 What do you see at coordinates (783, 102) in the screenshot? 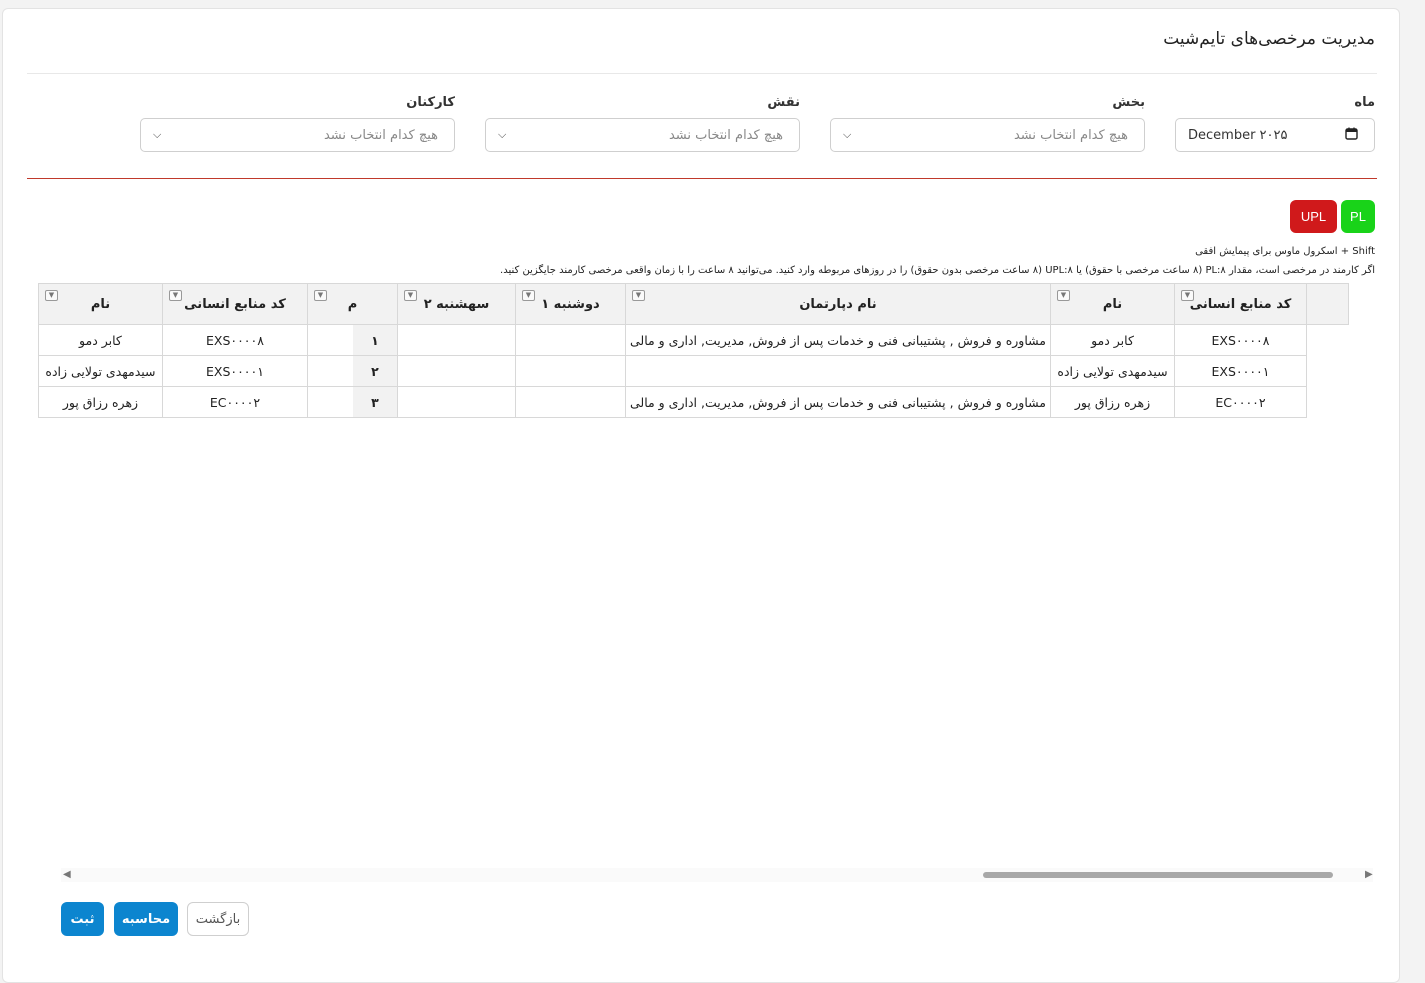
I see `role-label: نقش` at bounding box center [783, 102].